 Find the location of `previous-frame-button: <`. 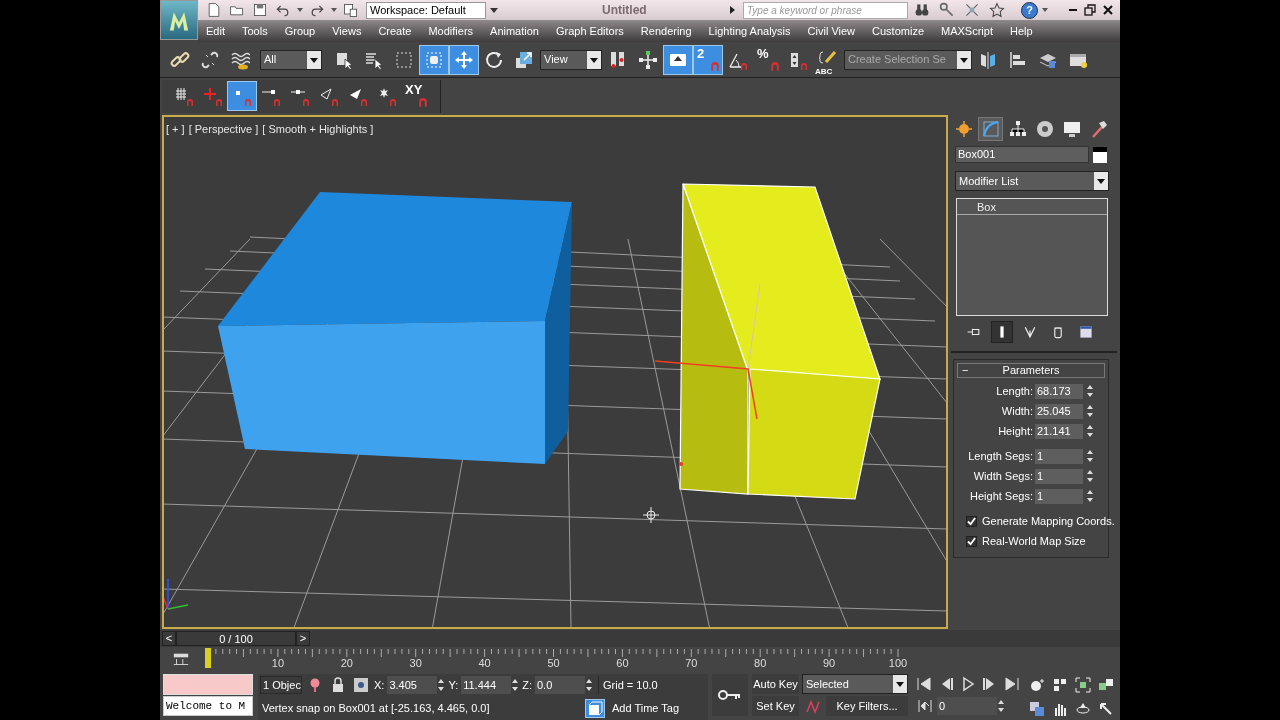

previous-frame-button: < is located at coordinates (169, 638).